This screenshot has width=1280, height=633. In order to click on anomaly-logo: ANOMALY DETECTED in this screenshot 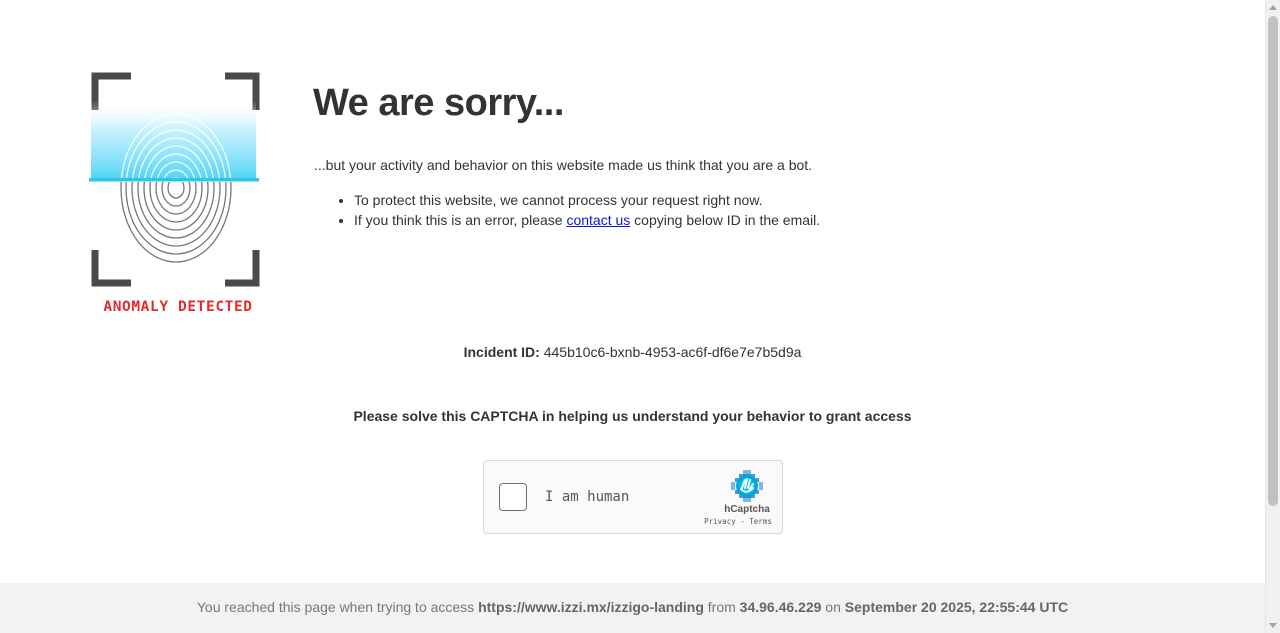, I will do `click(178, 194)`.